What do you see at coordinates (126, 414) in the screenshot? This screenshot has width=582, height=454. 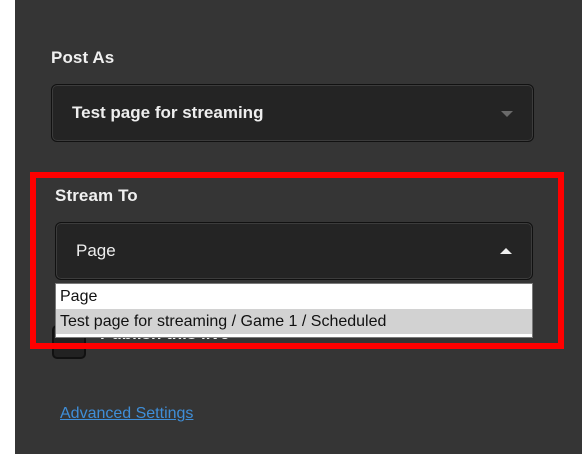 I see `advanced-settings-link: Advanced Settings` at bounding box center [126, 414].